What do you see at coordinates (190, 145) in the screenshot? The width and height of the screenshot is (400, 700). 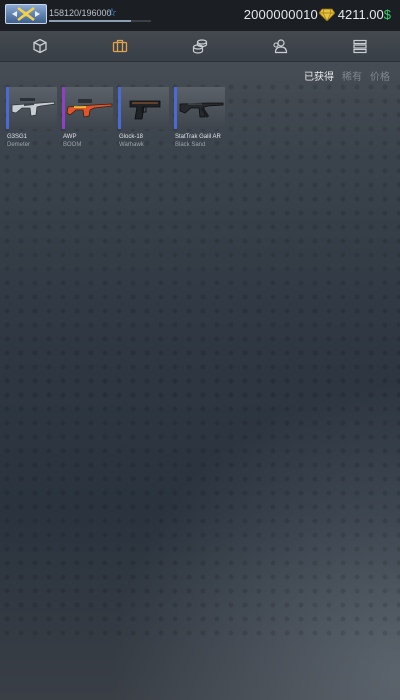 I see `item-skin: Black Sand` at bounding box center [190, 145].